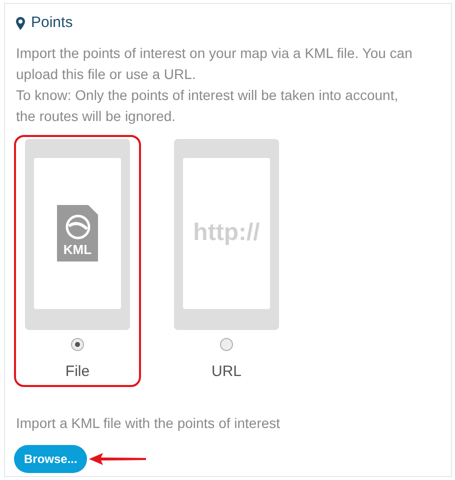 This screenshot has height=480, width=455. I want to click on description-text: Import the points of interest on your map via a KML file. You can upload this file or use a URL., so click(215, 64).